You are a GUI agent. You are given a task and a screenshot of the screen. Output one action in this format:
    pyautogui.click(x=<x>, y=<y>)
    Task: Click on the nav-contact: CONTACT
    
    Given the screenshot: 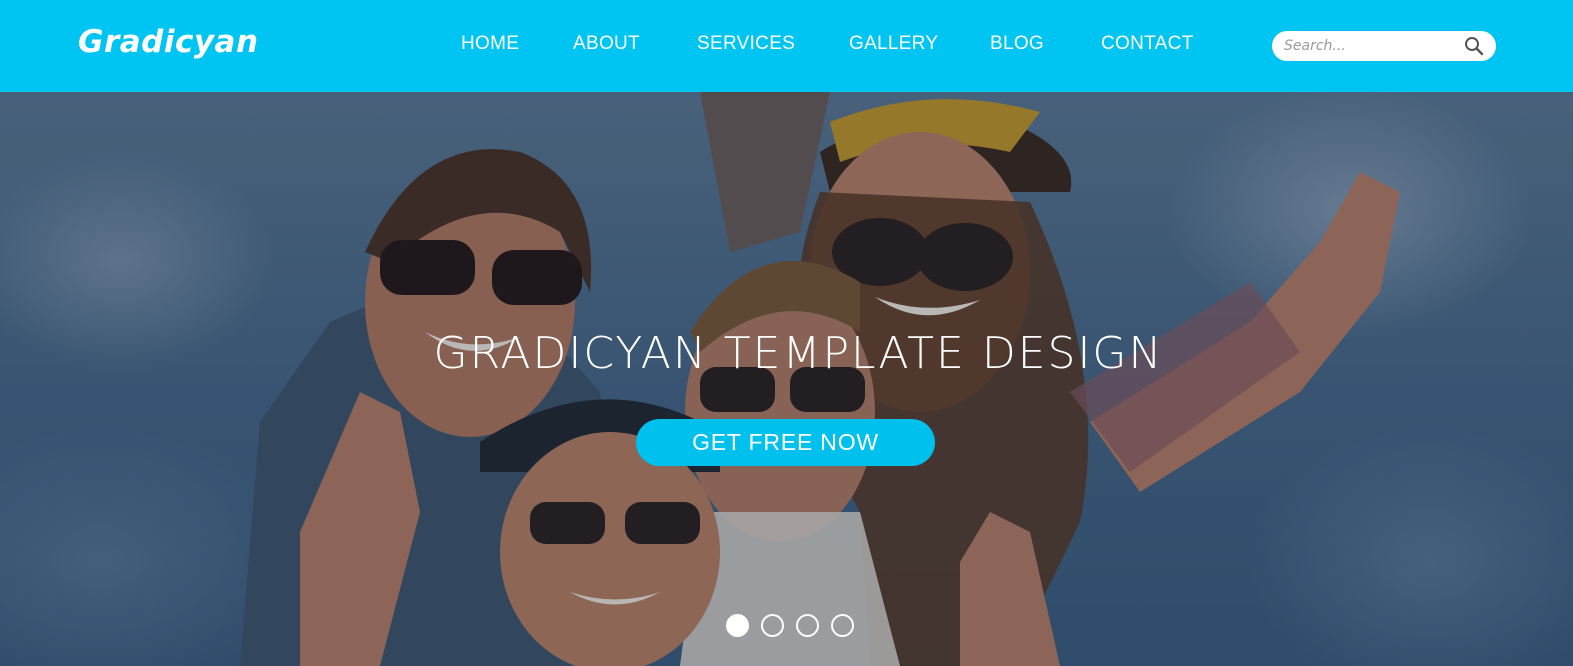 What is the action you would take?
    pyautogui.click(x=1147, y=44)
    